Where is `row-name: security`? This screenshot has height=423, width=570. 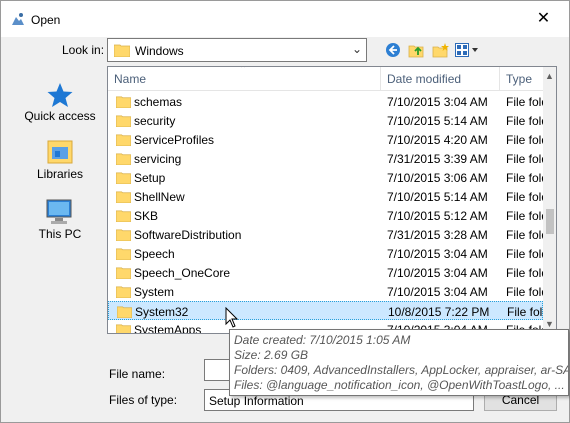
row-name: security is located at coordinates (155, 121).